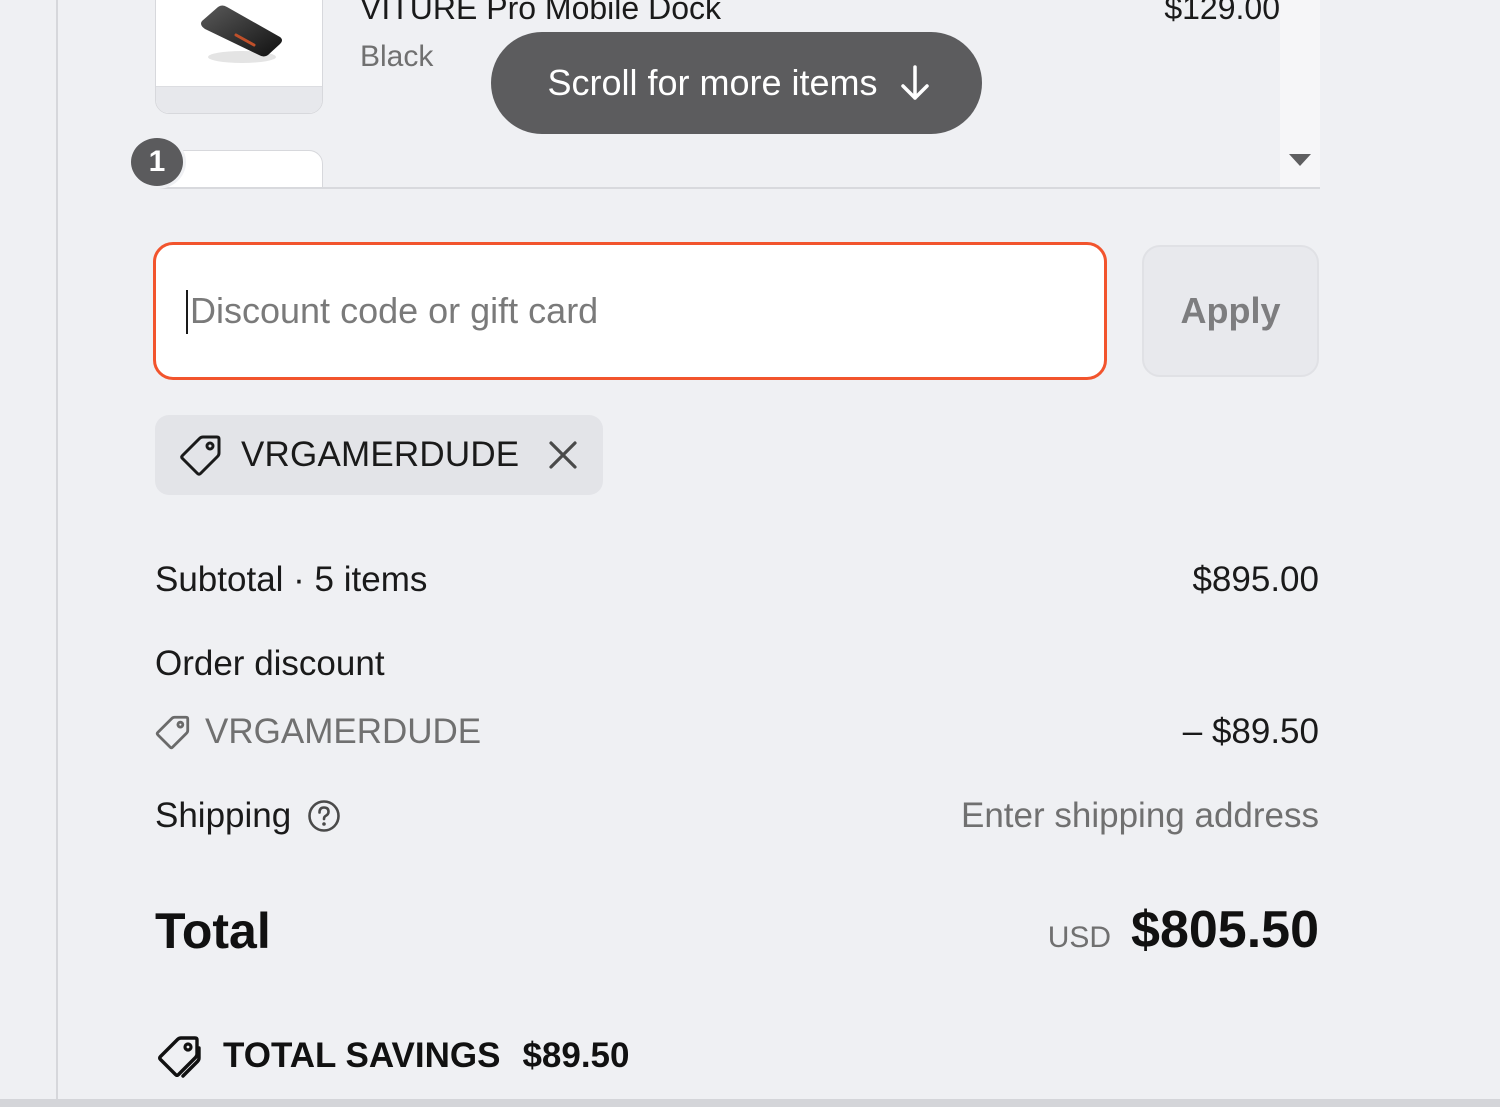 Image resolution: width=1500 pixels, height=1107 pixels. Describe the element at coordinates (187, 312) in the screenshot. I see `text-caret` at that location.